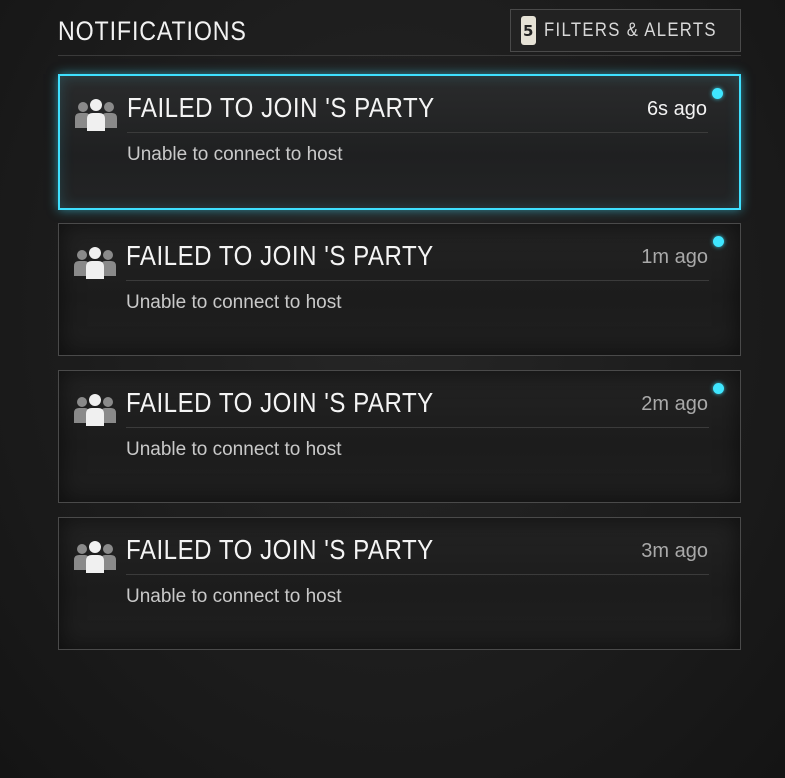 This screenshot has height=778, width=785. What do you see at coordinates (152, 31) in the screenshot?
I see `page-title: NOTIFICATIONS` at bounding box center [152, 31].